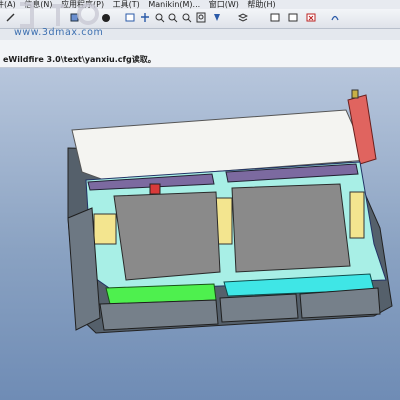  Describe the element at coordinates (105, 229) in the screenshot. I see `yellow-part-left` at that location.